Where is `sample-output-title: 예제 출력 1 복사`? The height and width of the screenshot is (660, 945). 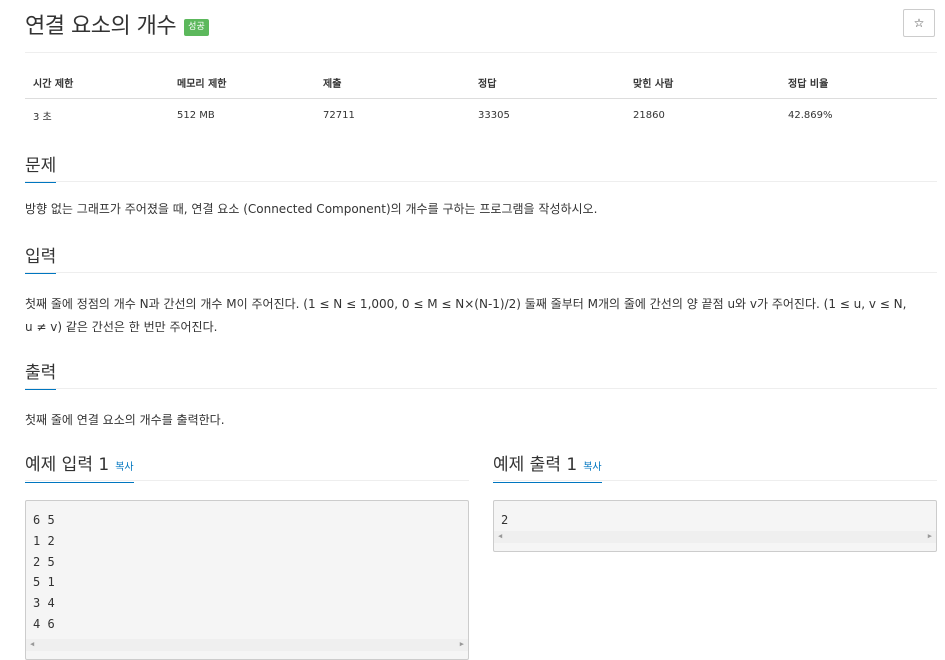
sample-output-title: 예제 출력 1 복사 is located at coordinates (547, 466).